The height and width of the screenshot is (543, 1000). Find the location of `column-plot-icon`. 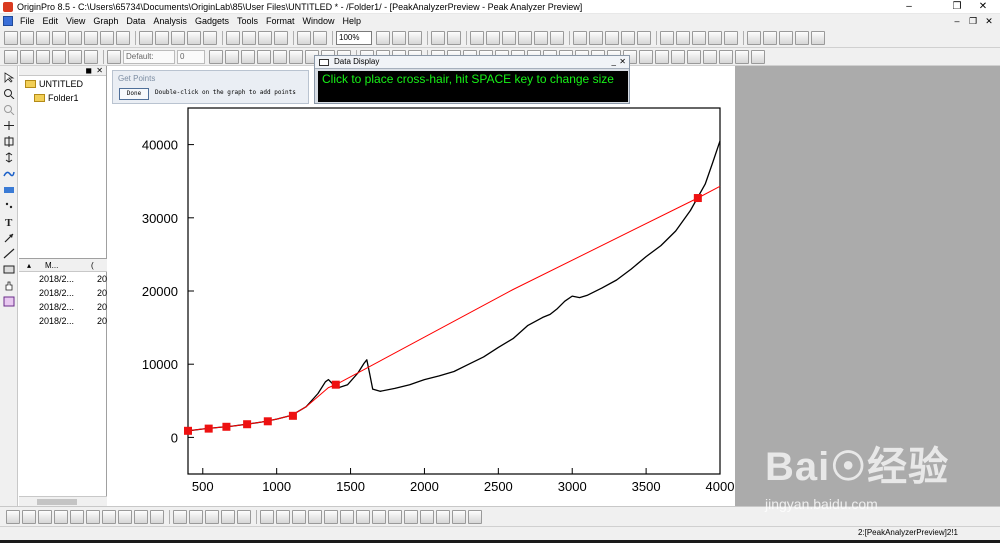

column-plot-icon is located at coordinates (61, 516).